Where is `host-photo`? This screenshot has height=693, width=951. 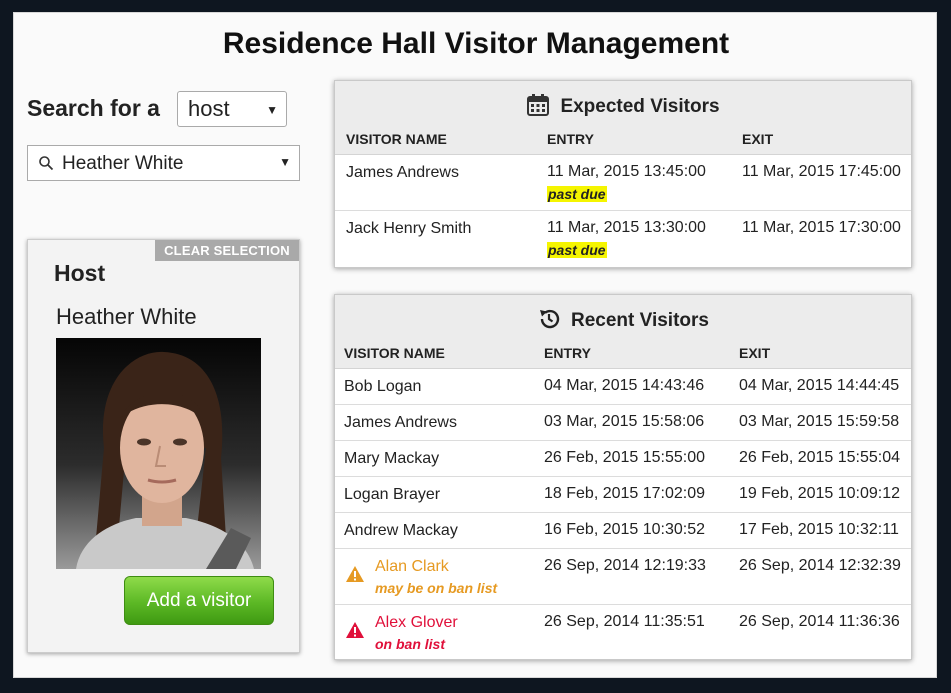 host-photo is located at coordinates (158, 453).